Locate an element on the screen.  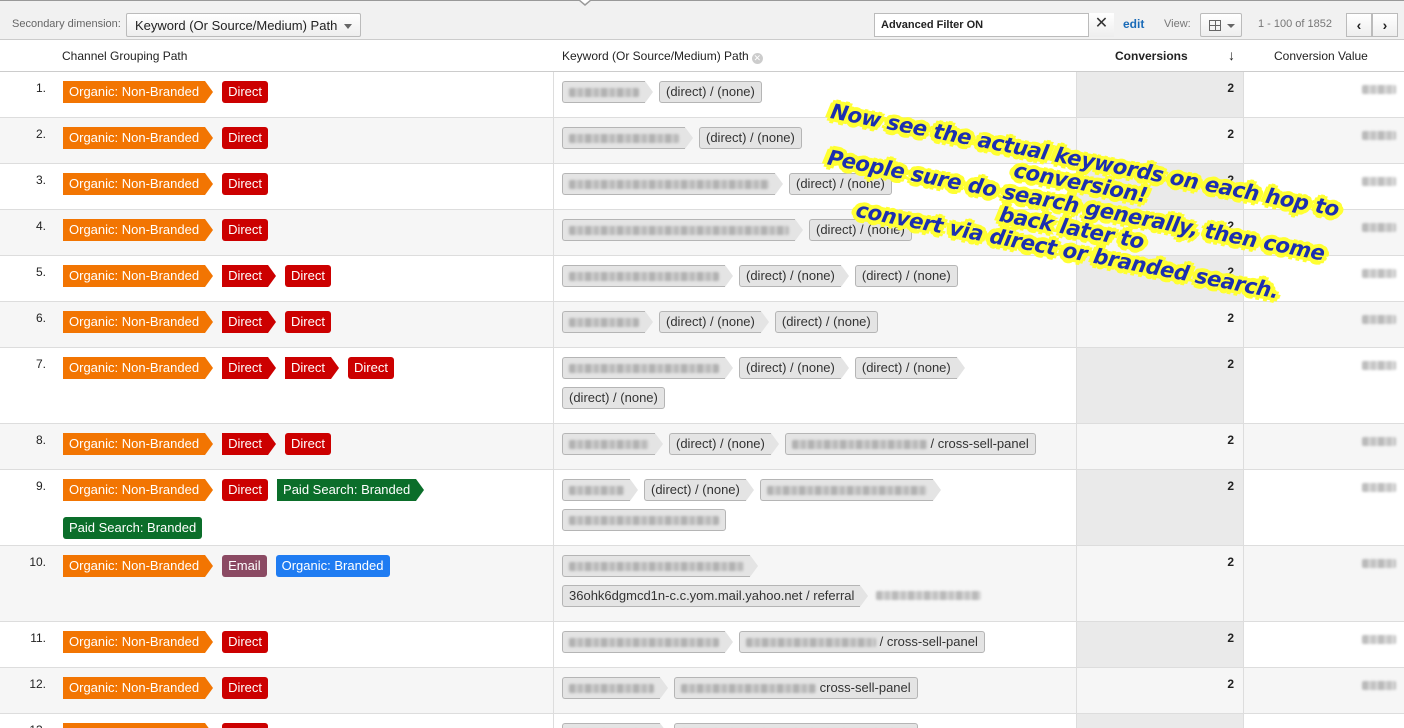
keyword-path: (direct) / (none) is located at coordinates (814, 92).